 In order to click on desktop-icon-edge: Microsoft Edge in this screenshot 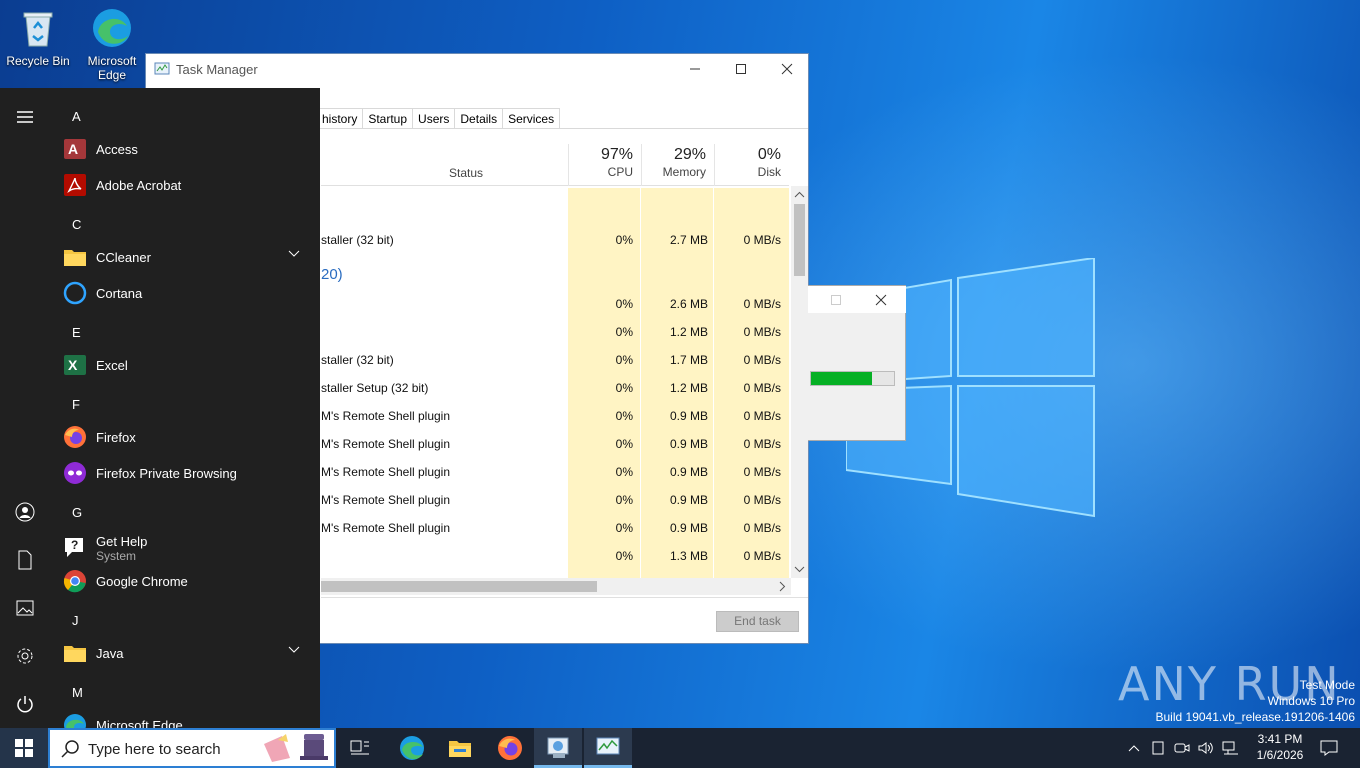, I will do `click(112, 44)`.